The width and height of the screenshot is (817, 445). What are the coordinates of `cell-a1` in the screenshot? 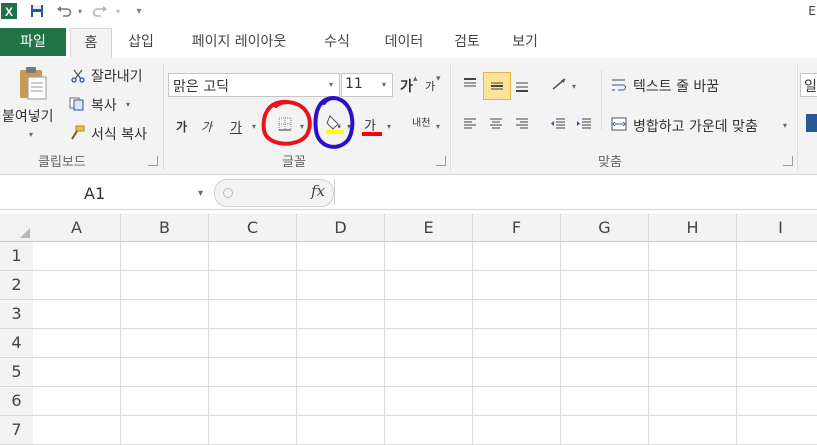 It's located at (77, 256).